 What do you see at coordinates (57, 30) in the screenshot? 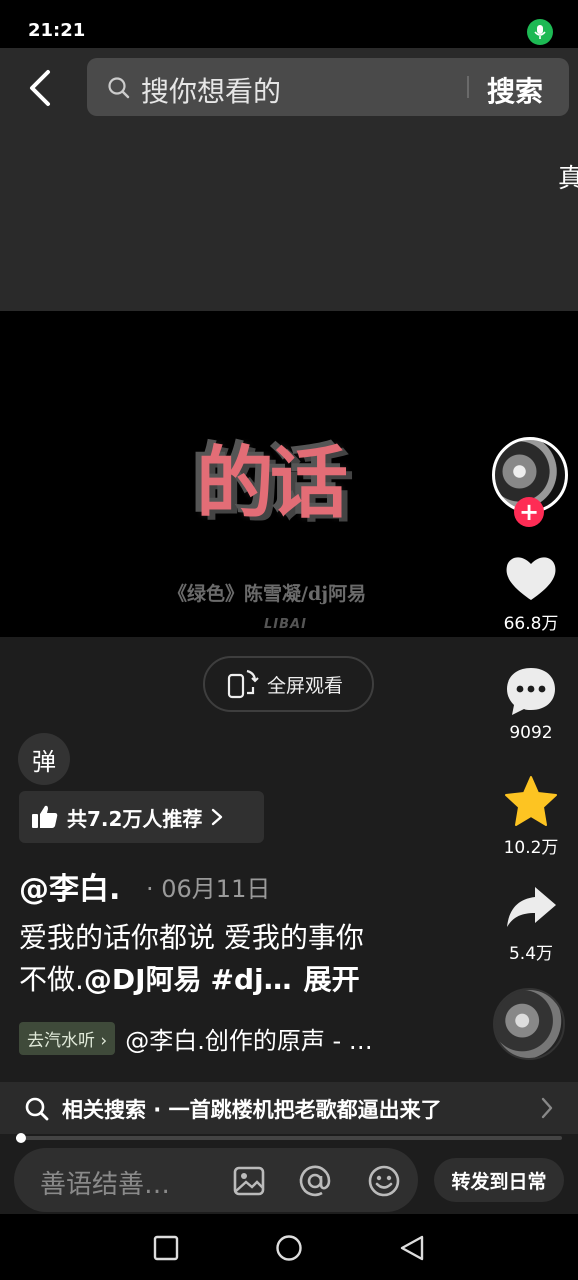
I see `status-time: 21:21` at bounding box center [57, 30].